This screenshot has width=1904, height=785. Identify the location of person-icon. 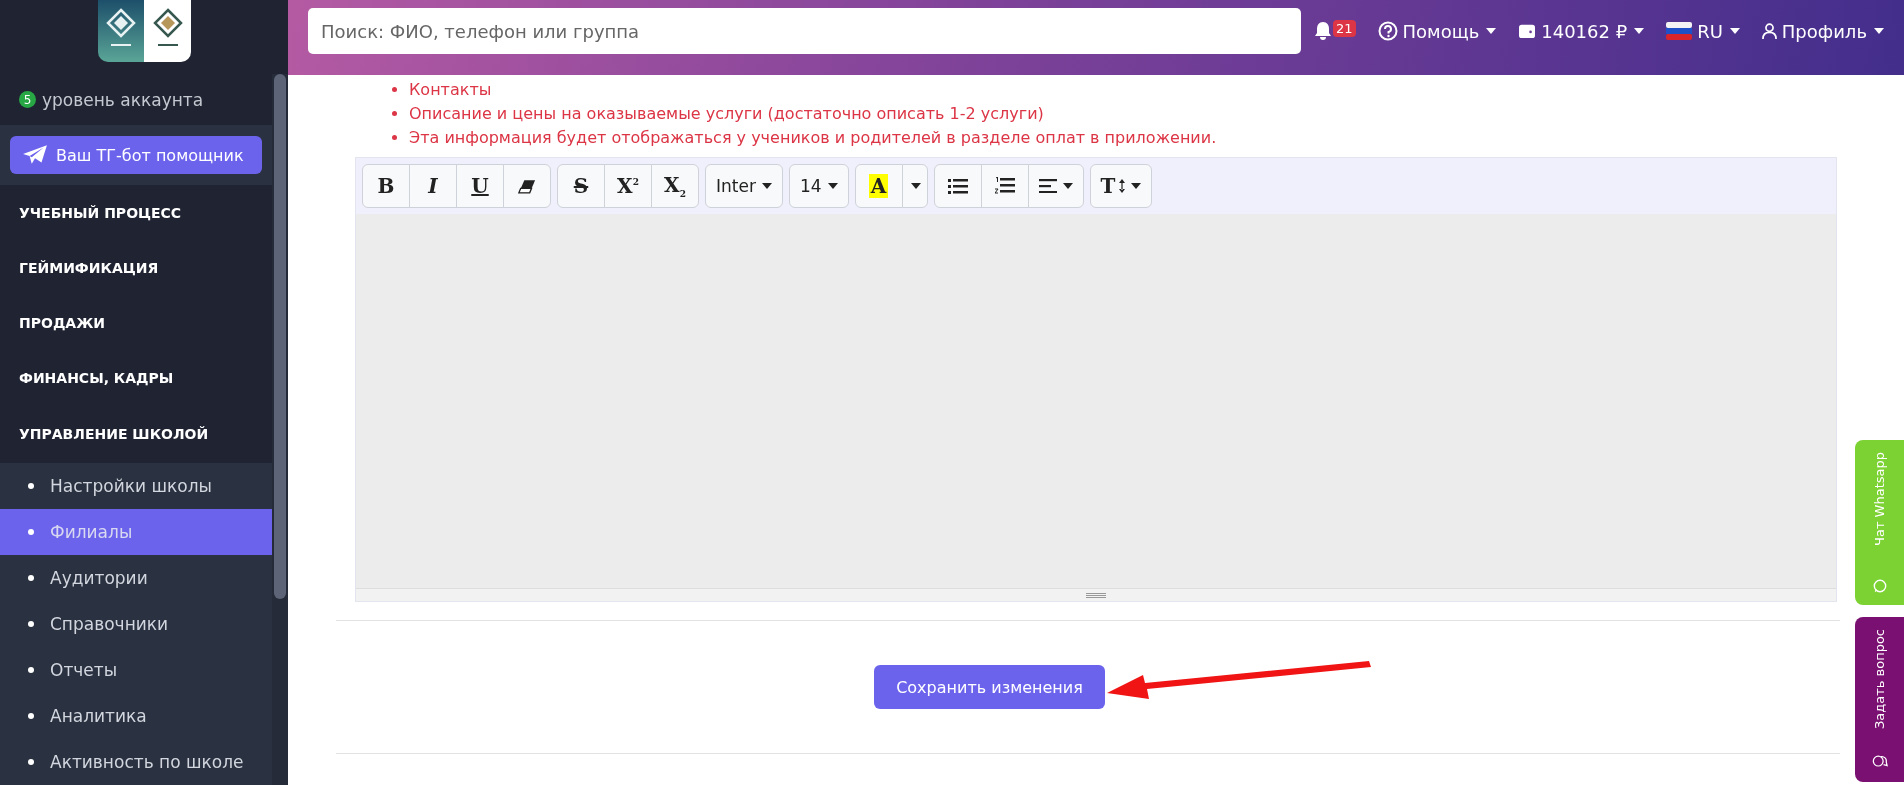
(1769, 31).